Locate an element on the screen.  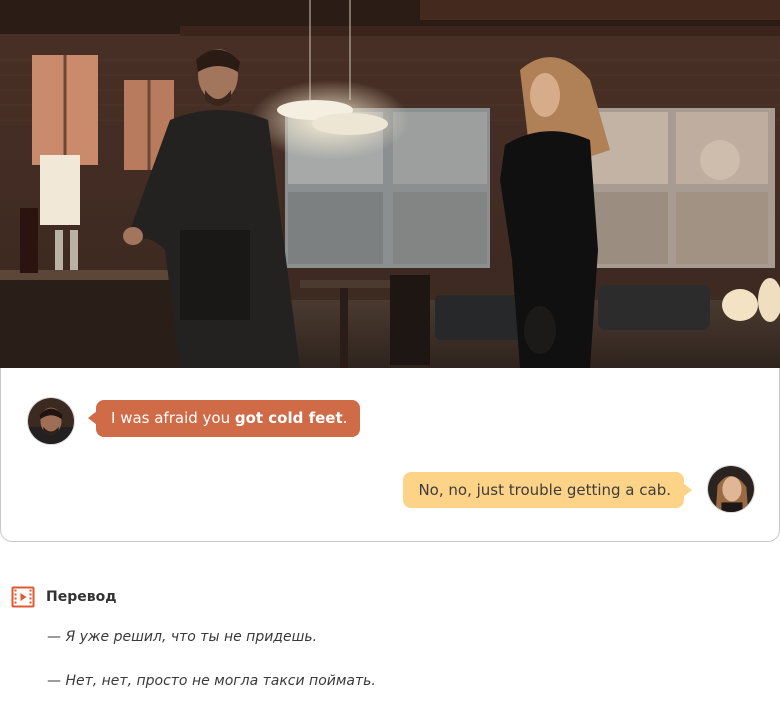
man-avatar-image is located at coordinates (51, 421).